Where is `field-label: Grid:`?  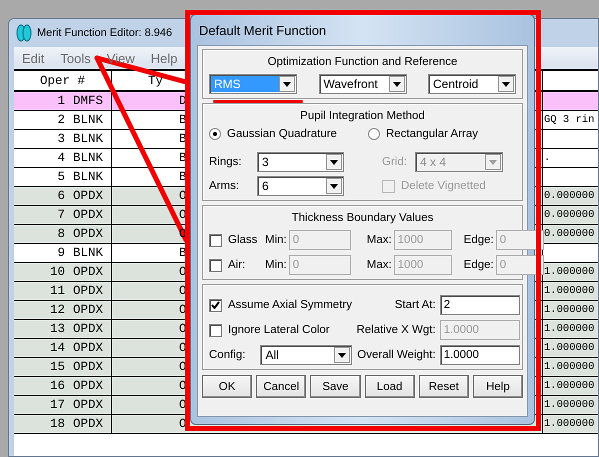 field-label: Grid: is located at coordinates (395, 162).